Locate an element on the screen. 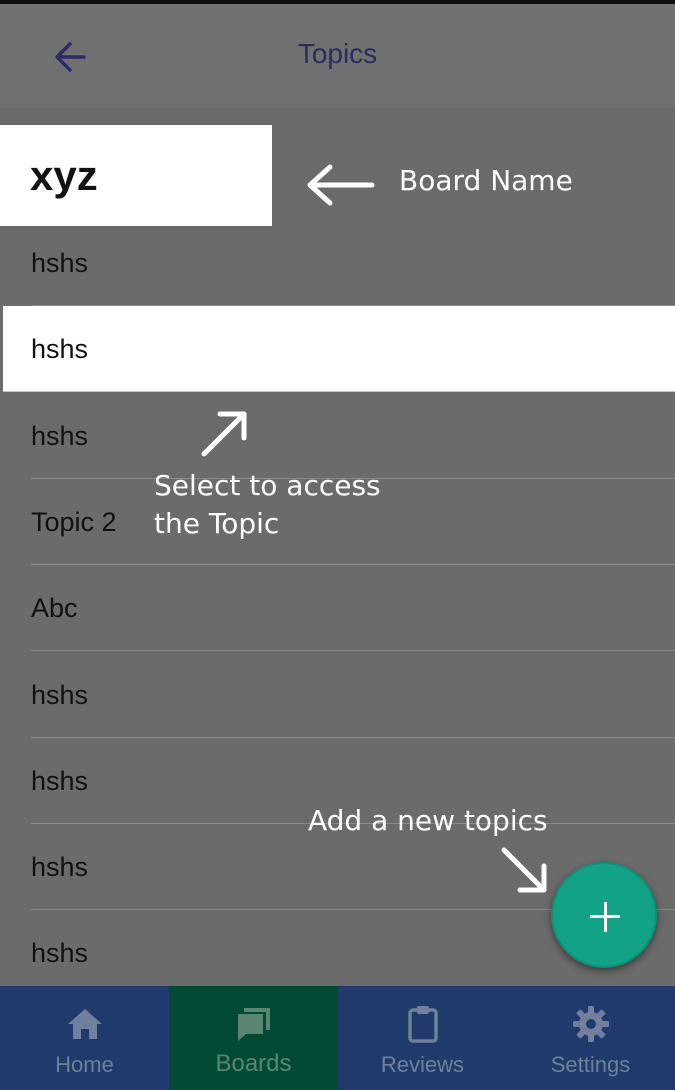  annotation-board-name: Board Name is located at coordinates (486, 180).